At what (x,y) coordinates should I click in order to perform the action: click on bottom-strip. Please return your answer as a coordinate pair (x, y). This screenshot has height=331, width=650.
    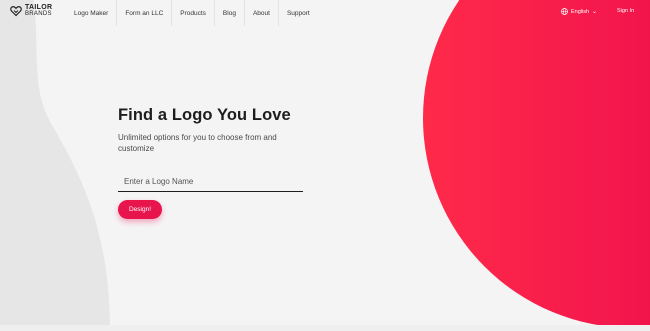
    Looking at the image, I should click on (325, 328).